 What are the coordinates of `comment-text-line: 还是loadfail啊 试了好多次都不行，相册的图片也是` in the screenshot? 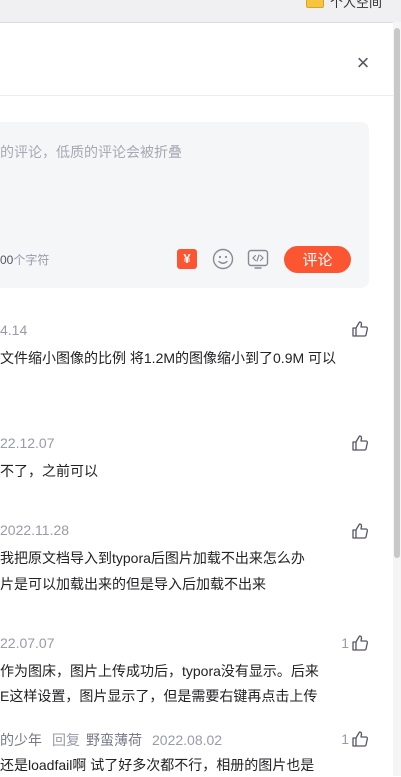 It's located at (157, 765).